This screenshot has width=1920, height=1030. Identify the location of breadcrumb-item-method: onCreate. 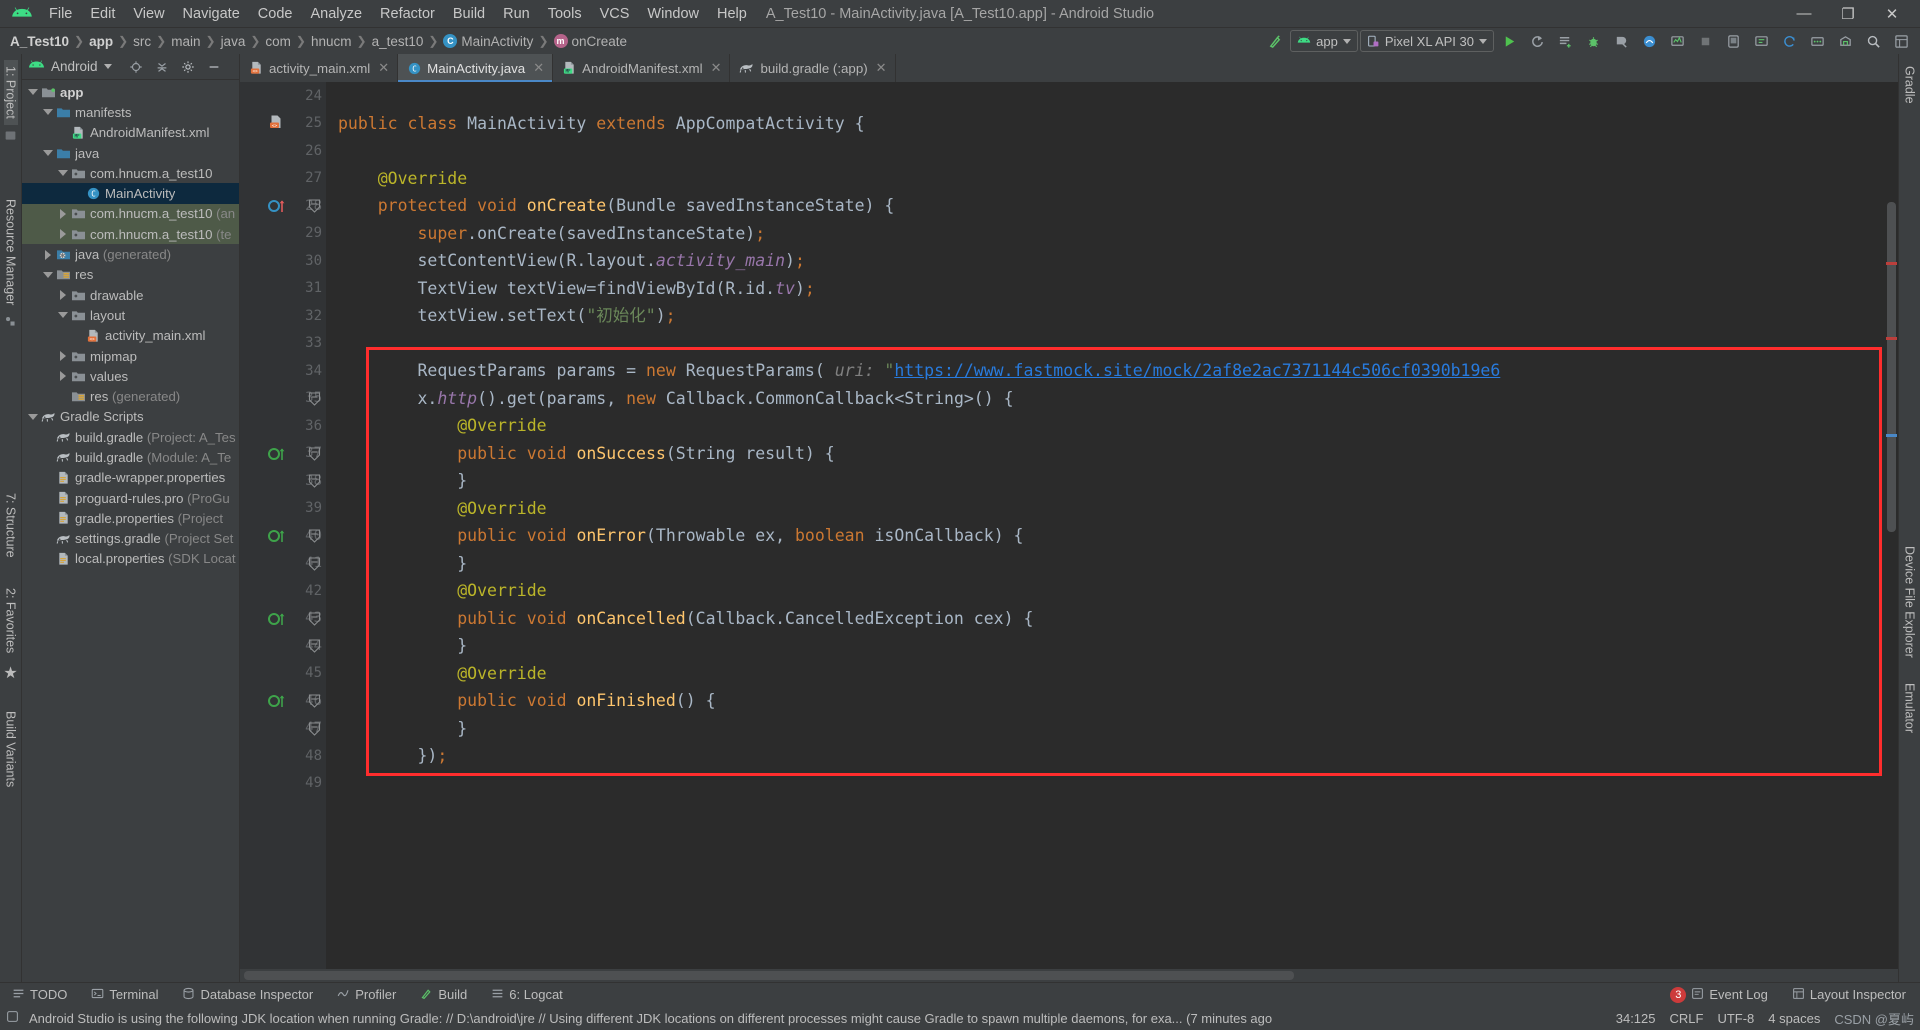
(600, 41).